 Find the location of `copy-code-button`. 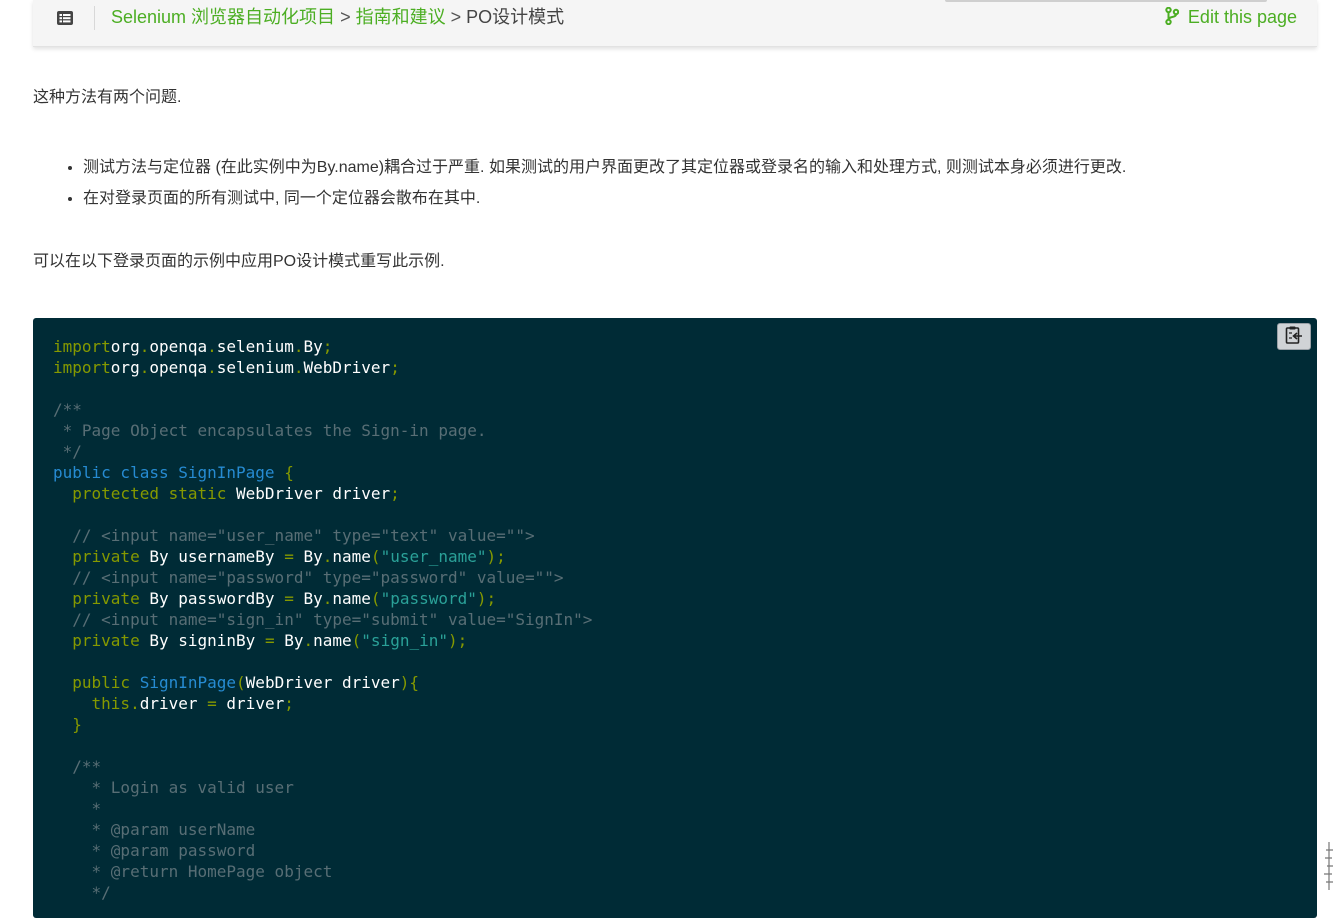

copy-code-button is located at coordinates (1294, 336).